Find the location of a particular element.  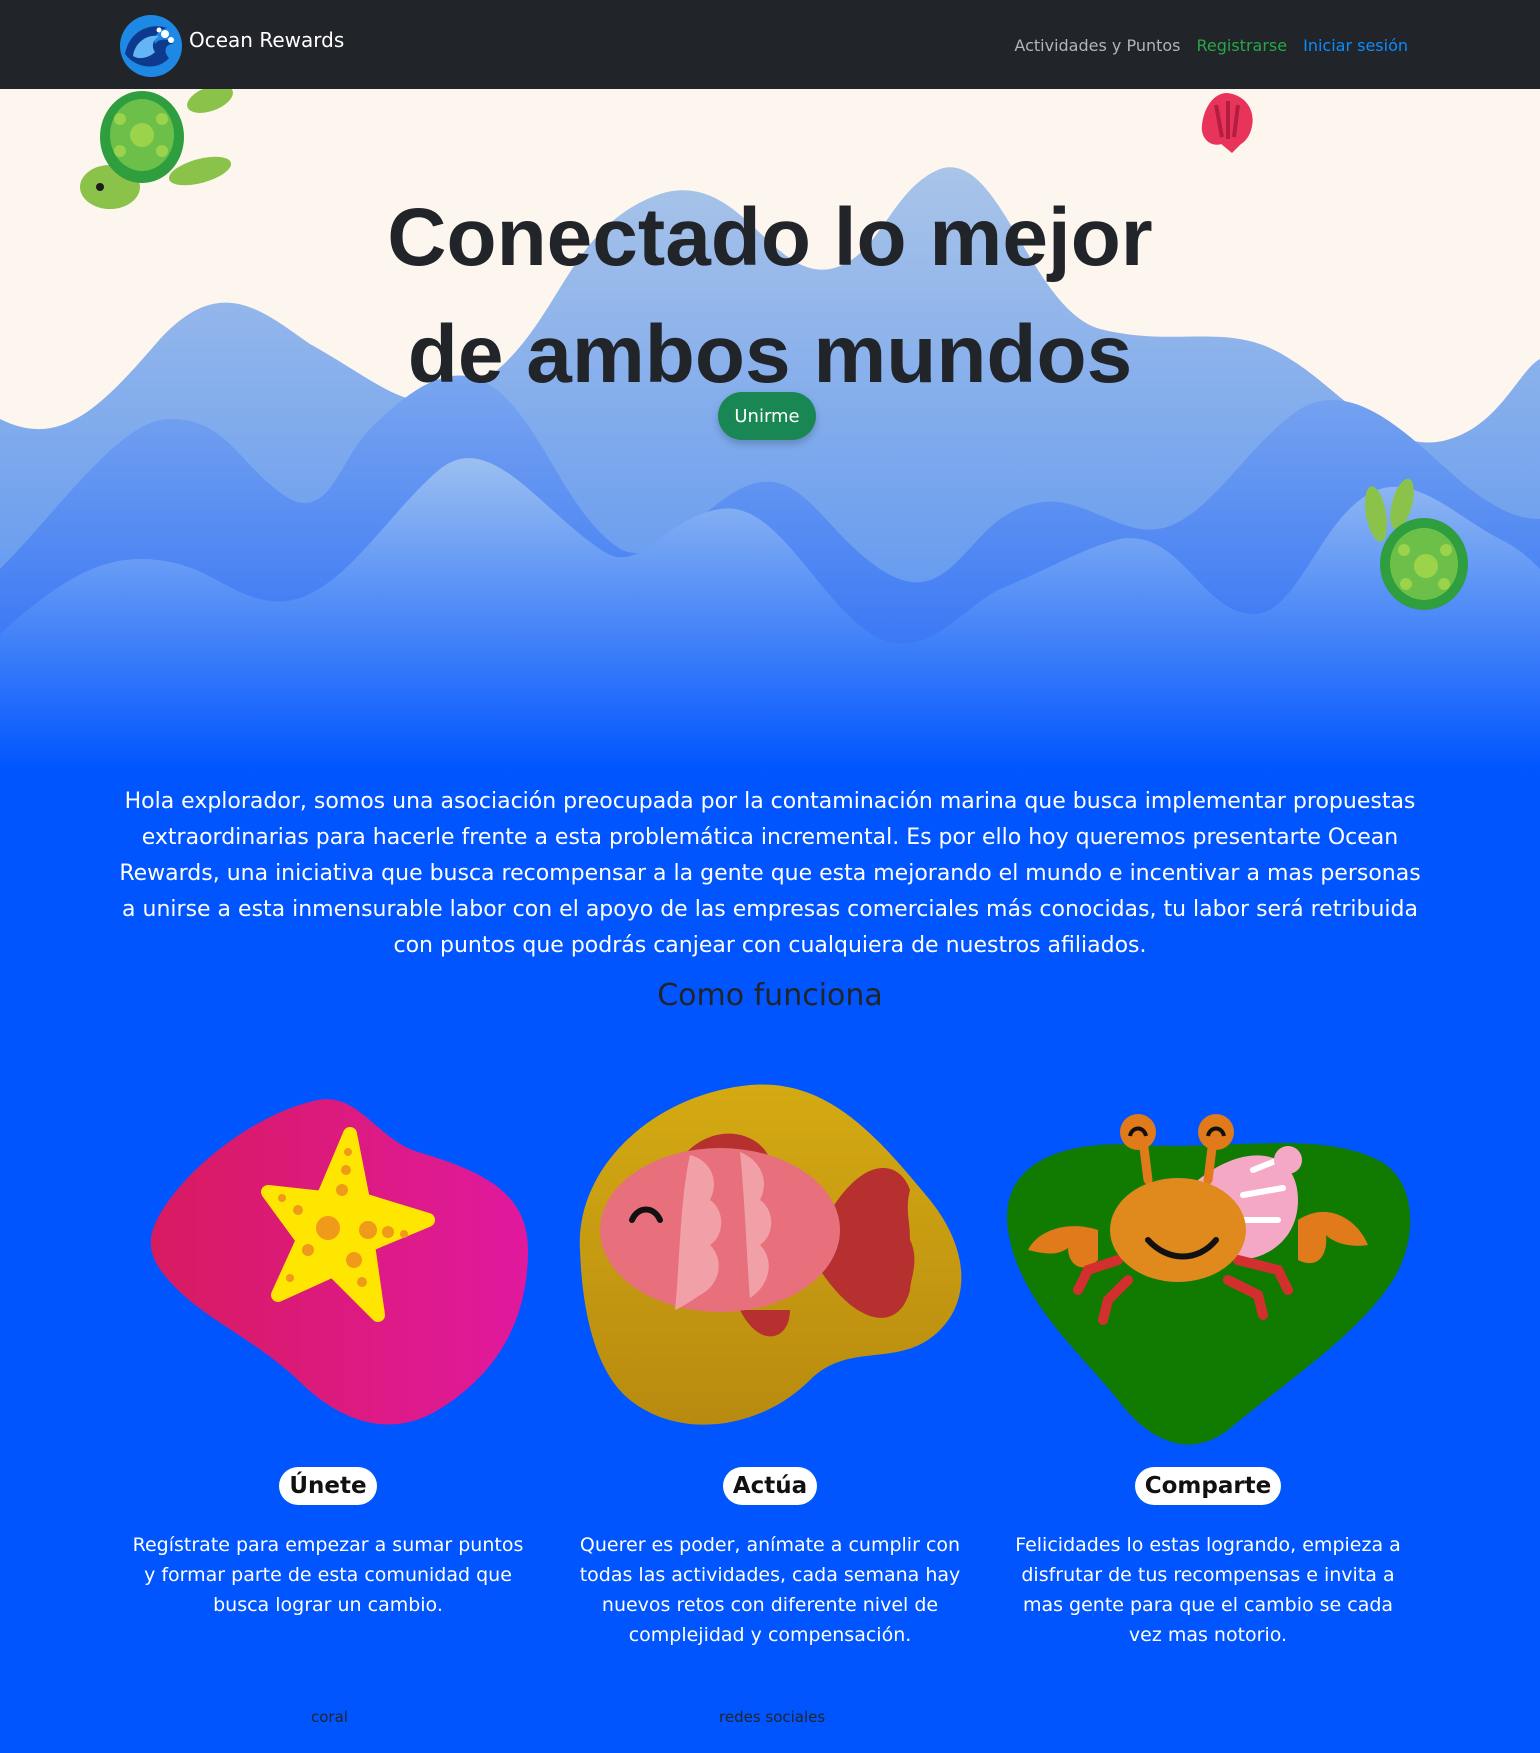

seashell-icon is located at coordinates (1227, 123).